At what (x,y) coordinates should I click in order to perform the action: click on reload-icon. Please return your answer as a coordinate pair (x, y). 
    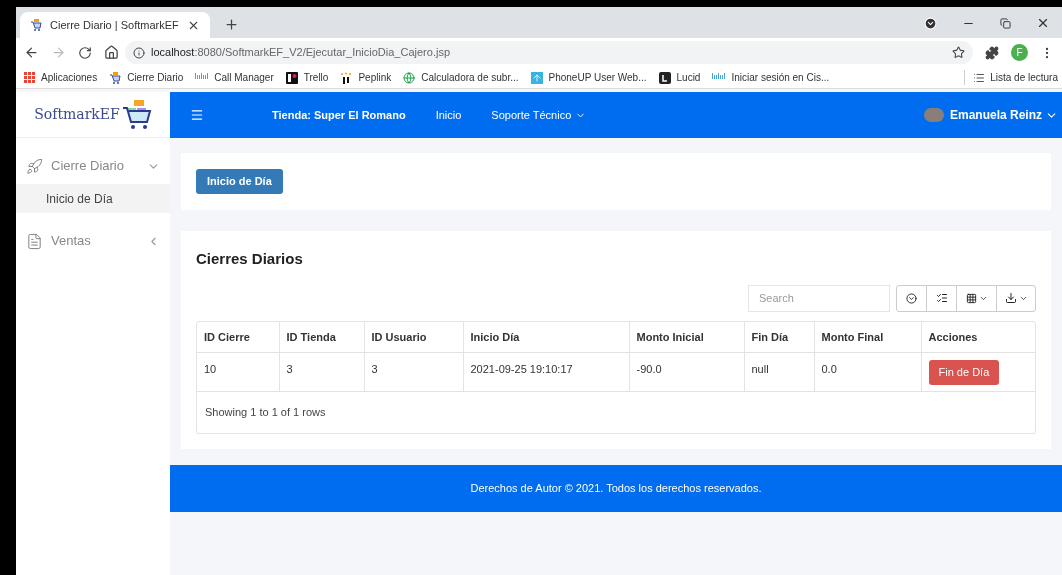
    Looking at the image, I should click on (85, 52).